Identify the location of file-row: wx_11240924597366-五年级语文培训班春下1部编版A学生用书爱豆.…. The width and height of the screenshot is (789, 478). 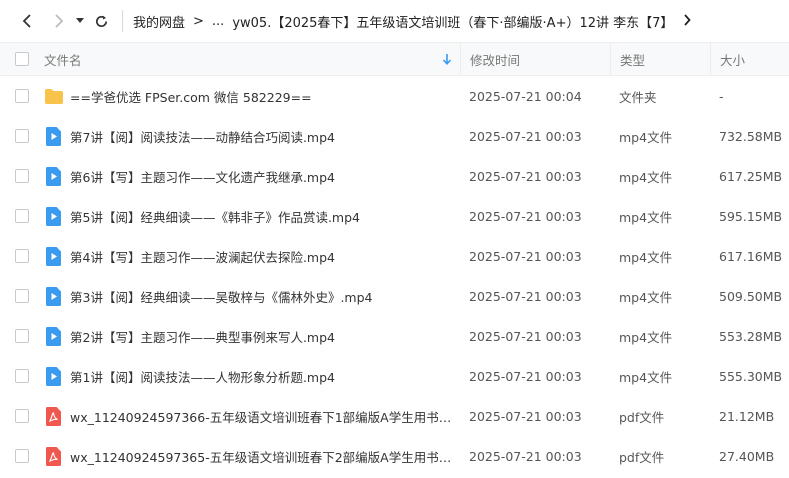
(394, 416).